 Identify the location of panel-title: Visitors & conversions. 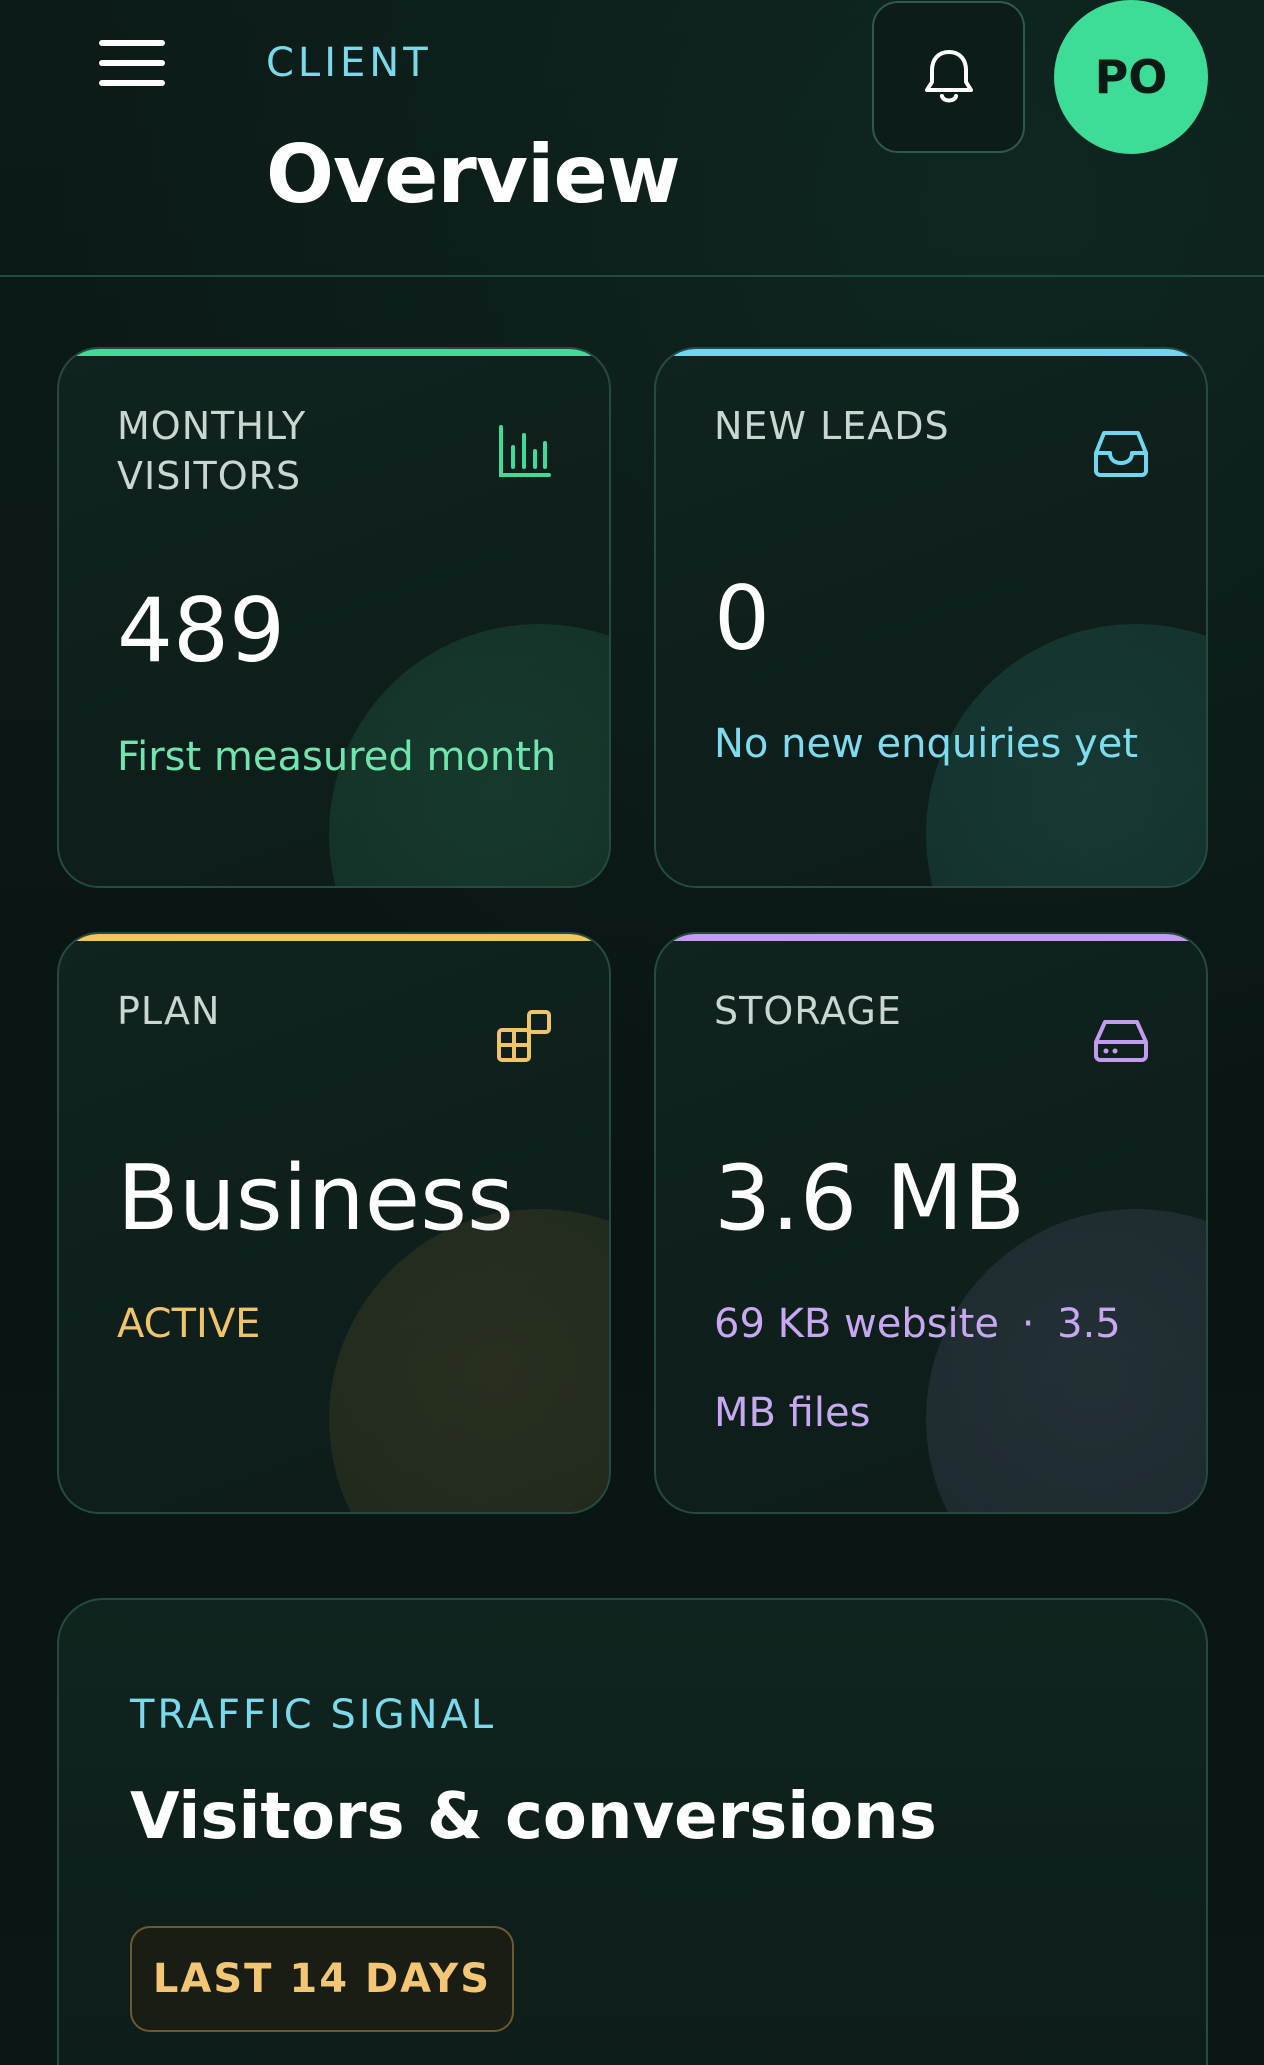
(533, 1817).